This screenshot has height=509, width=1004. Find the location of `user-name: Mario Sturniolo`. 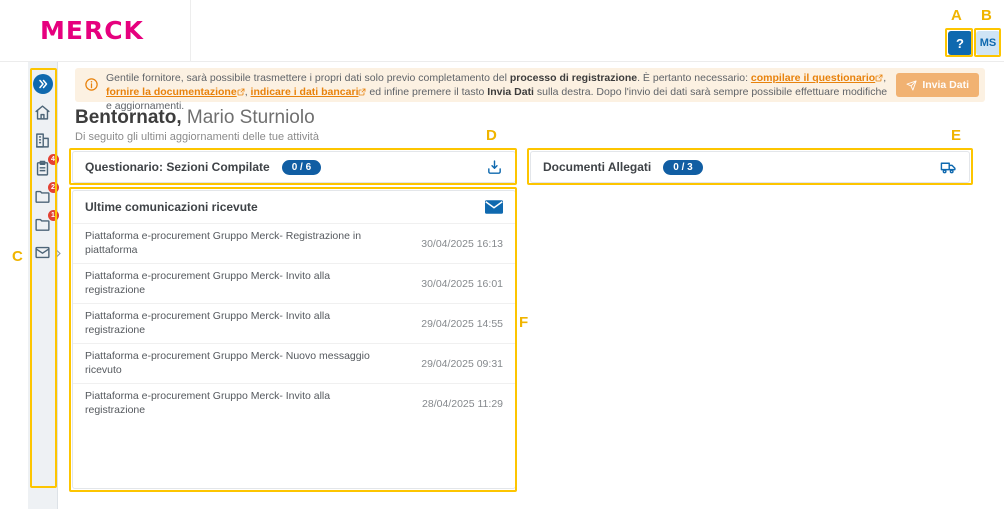

user-name: Mario Sturniolo is located at coordinates (248, 117).